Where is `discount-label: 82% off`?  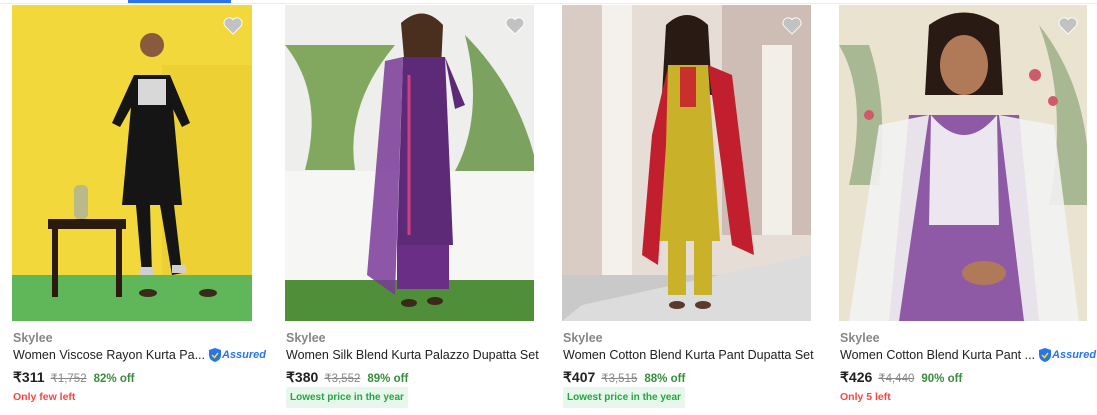 discount-label: 82% off is located at coordinates (114, 379).